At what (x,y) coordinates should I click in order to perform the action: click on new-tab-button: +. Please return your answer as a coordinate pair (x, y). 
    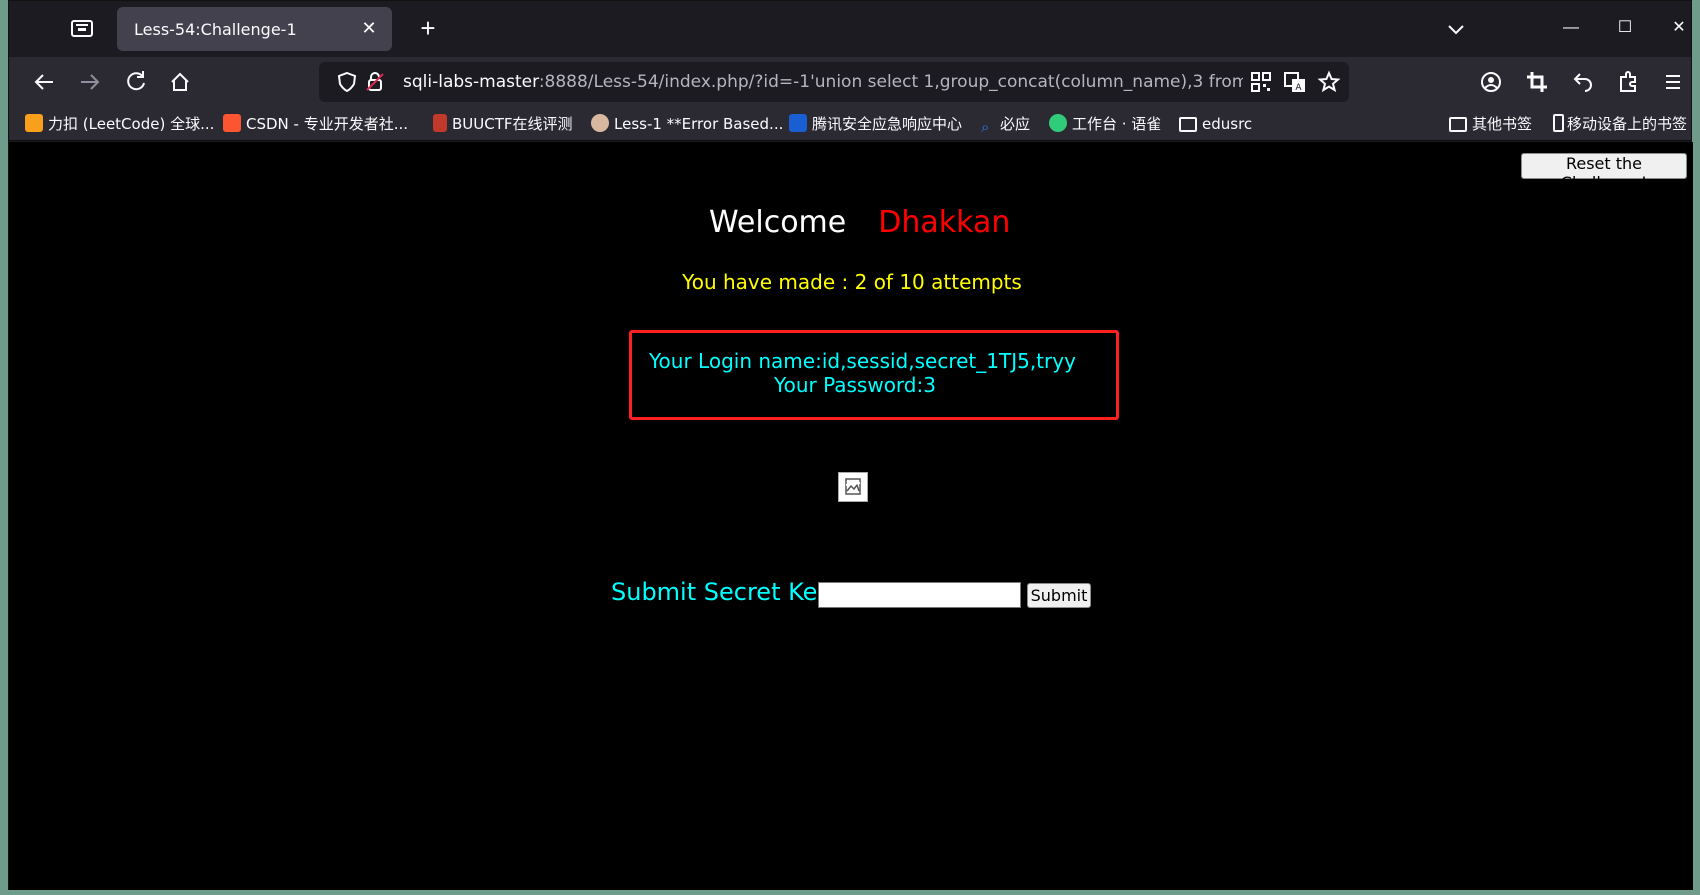
    Looking at the image, I should click on (428, 29).